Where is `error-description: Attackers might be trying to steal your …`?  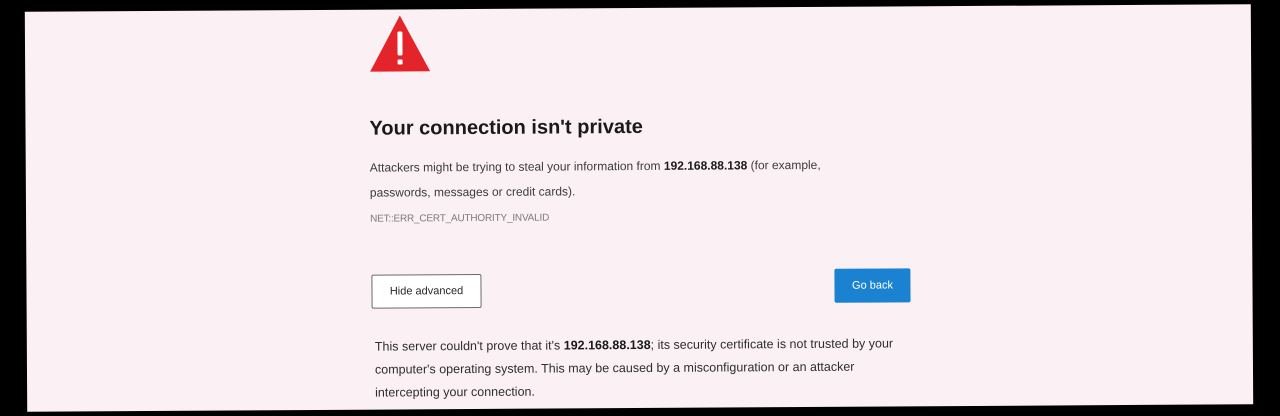 error-description: Attackers might be trying to steal your … is located at coordinates (620, 179).